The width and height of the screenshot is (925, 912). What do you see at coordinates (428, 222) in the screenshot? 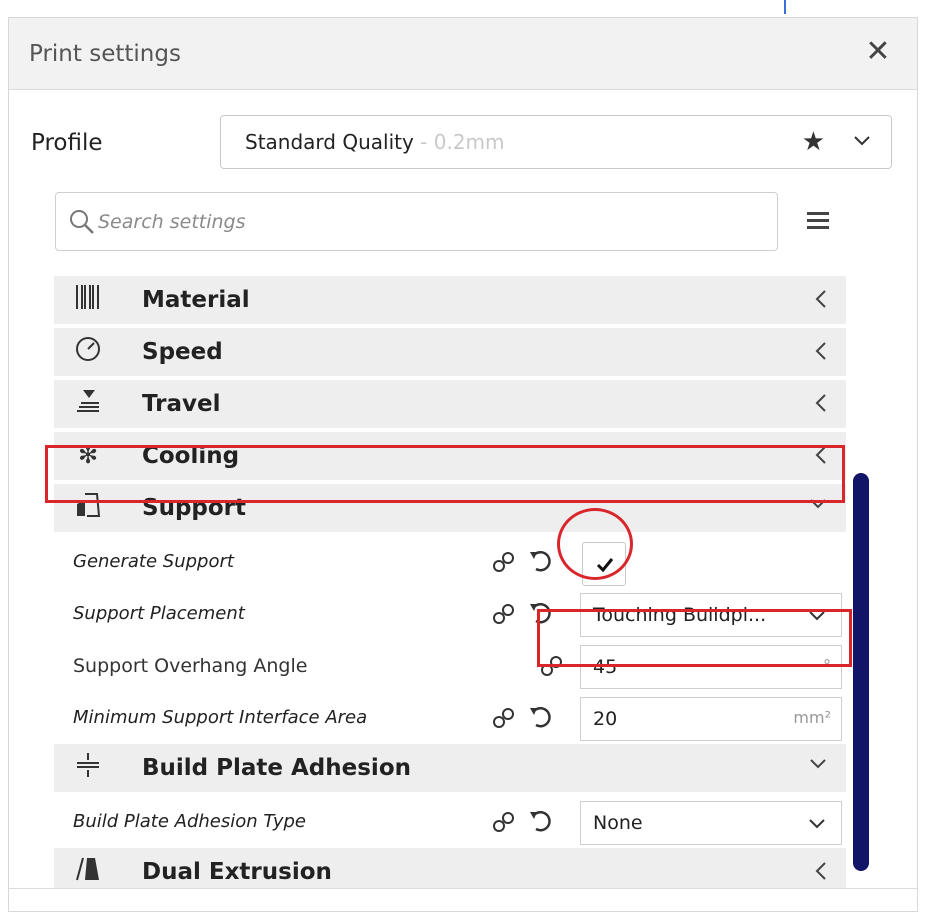
I see `search-input` at bounding box center [428, 222].